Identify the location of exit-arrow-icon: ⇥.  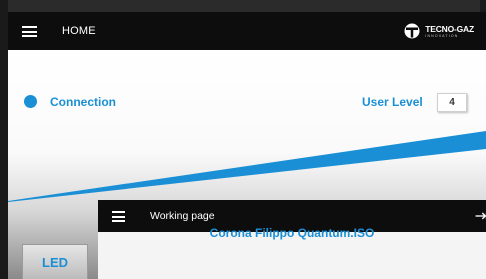
(480, 216).